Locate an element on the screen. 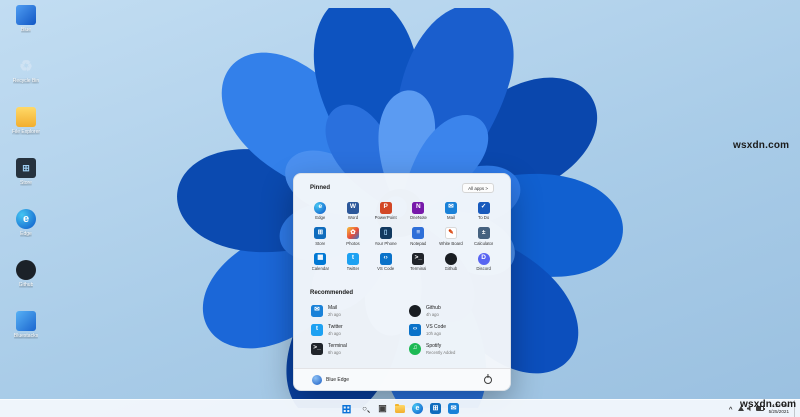  desktop-shortcut: Github is located at coordinates (26, 274).